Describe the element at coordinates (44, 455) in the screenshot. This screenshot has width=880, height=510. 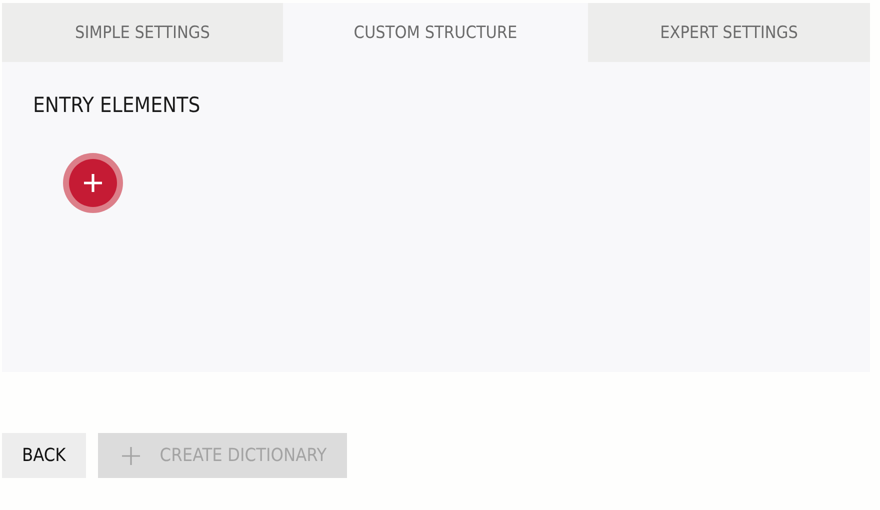
I see `back-button: BACK` at that location.